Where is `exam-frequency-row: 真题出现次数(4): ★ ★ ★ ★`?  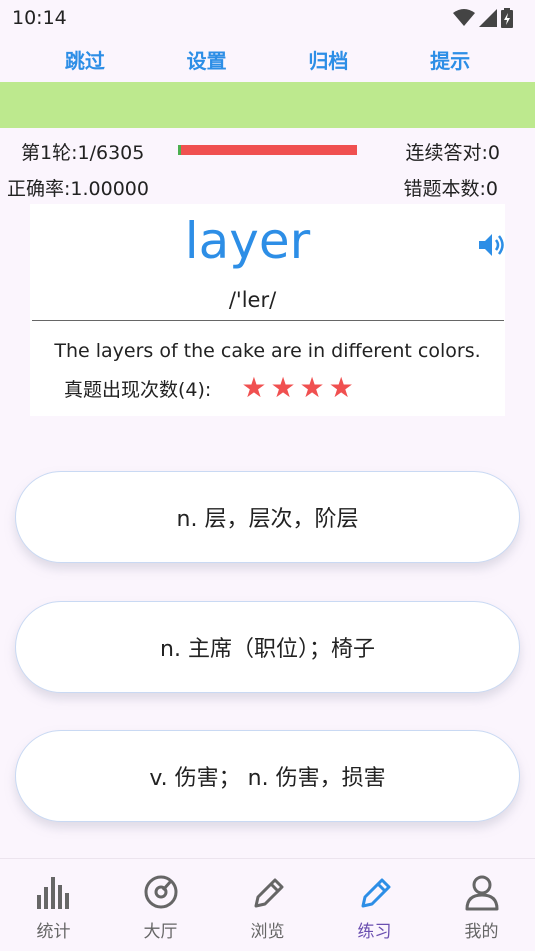
exam-frequency-row: 真题出现次数(4): ★ ★ ★ ★ is located at coordinates (209, 388).